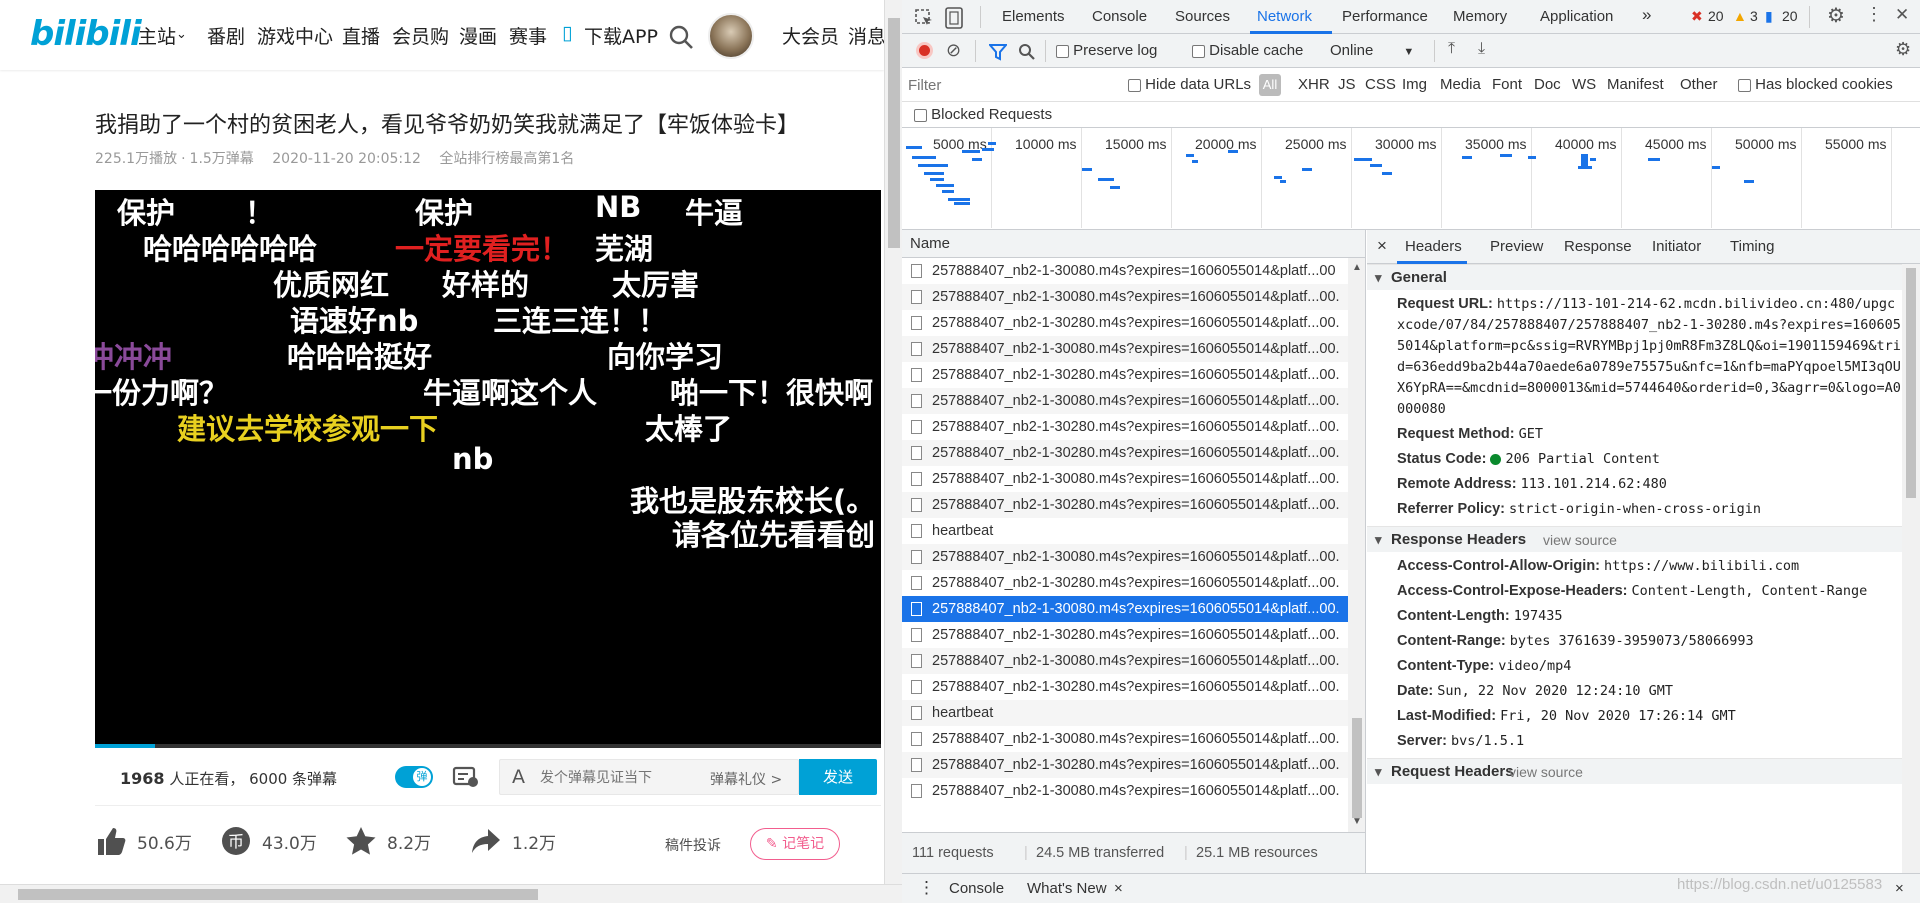 The width and height of the screenshot is (1920, 903). What do you see at coordinates (866, 35) in the screenshot?
I see `nav-messages: 消息` at bounding box center [866, 35].